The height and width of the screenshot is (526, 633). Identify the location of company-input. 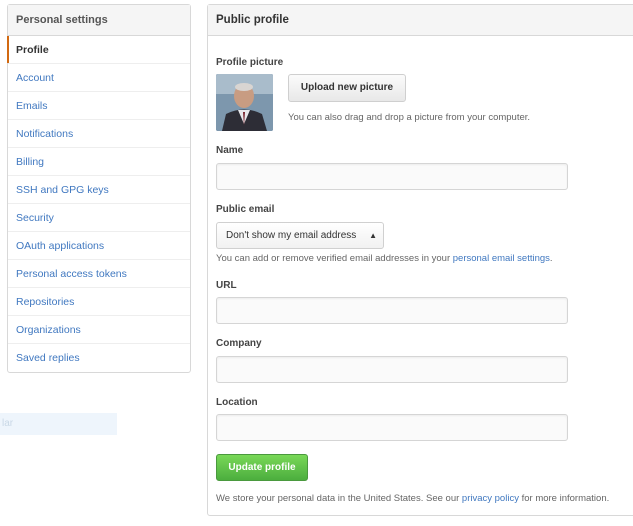
(392, 369).